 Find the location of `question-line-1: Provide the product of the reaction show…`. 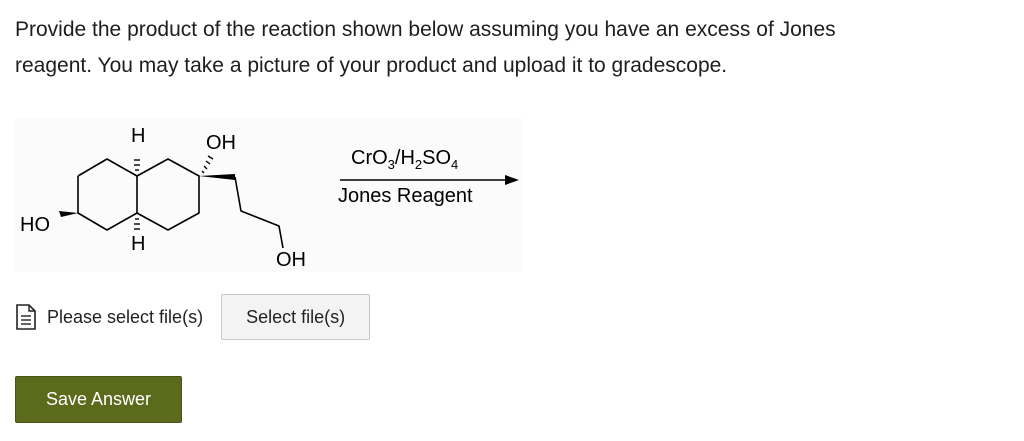

question-line-1: Provide the product of the reaction show… is located at coordinates (425, 29).